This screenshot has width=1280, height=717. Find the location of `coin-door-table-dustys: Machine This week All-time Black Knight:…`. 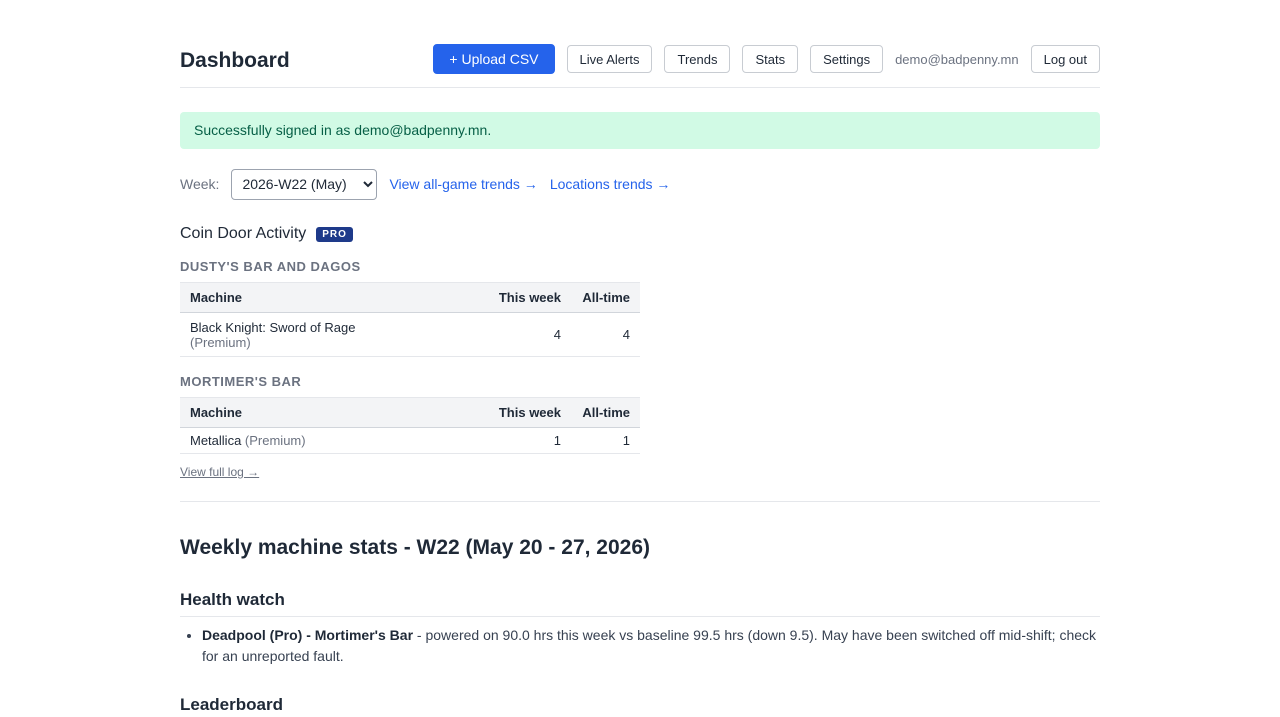

coin-door-table-dustys: Machine This week All-time Black Knight:… is located at coordinates (410, 319).